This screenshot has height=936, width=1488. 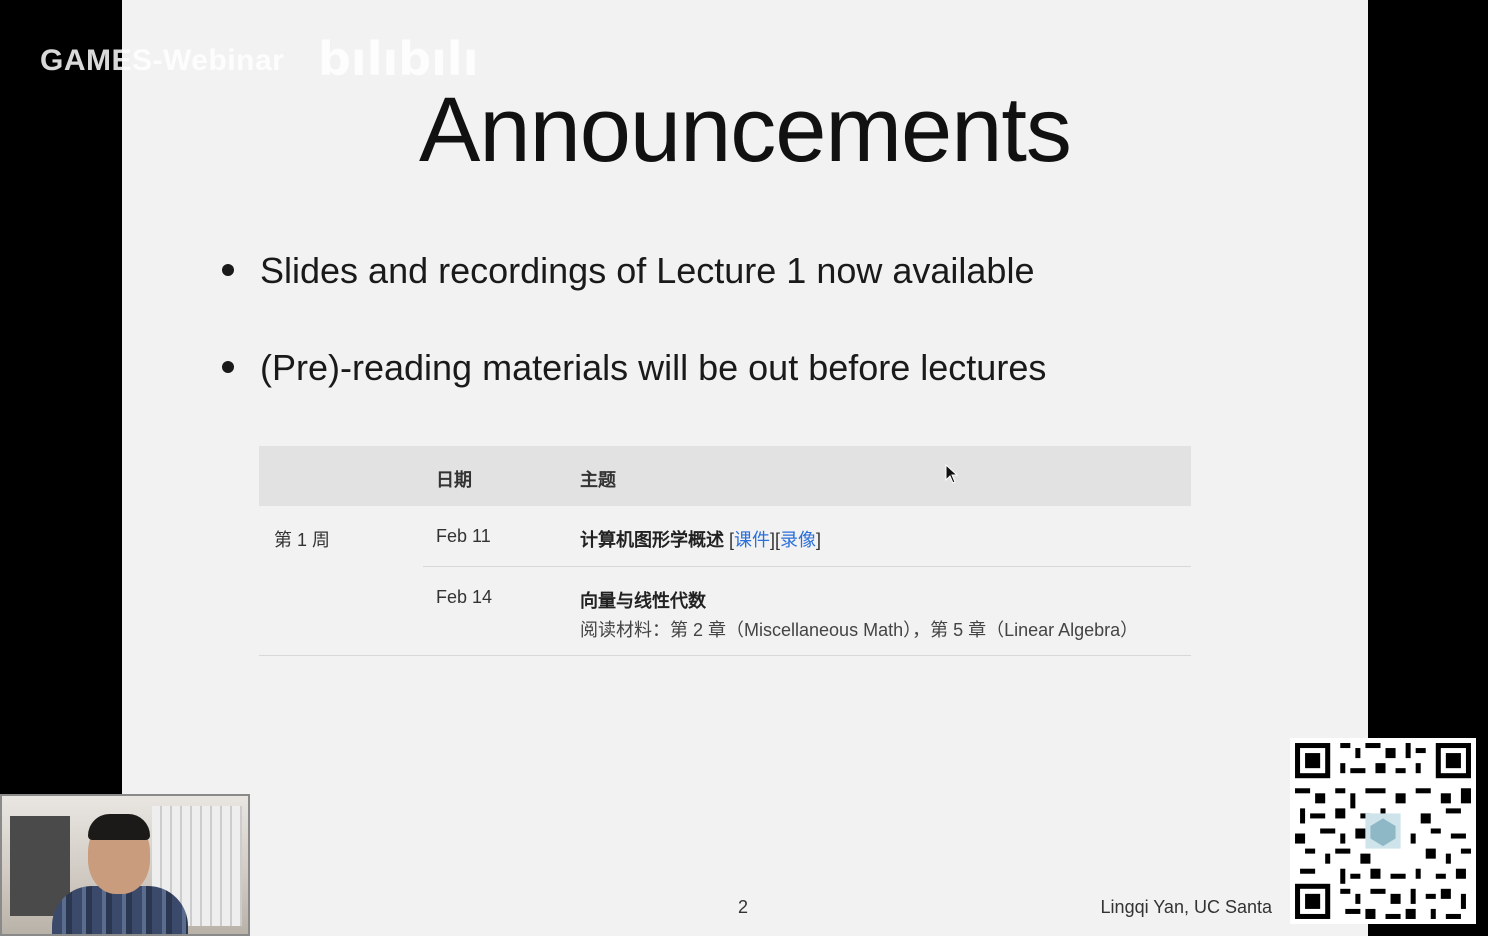 What do you see at coordinates (463, 536) in the screenshot?
I see `row-date: Feb 11` at bounding box center [463, 536].